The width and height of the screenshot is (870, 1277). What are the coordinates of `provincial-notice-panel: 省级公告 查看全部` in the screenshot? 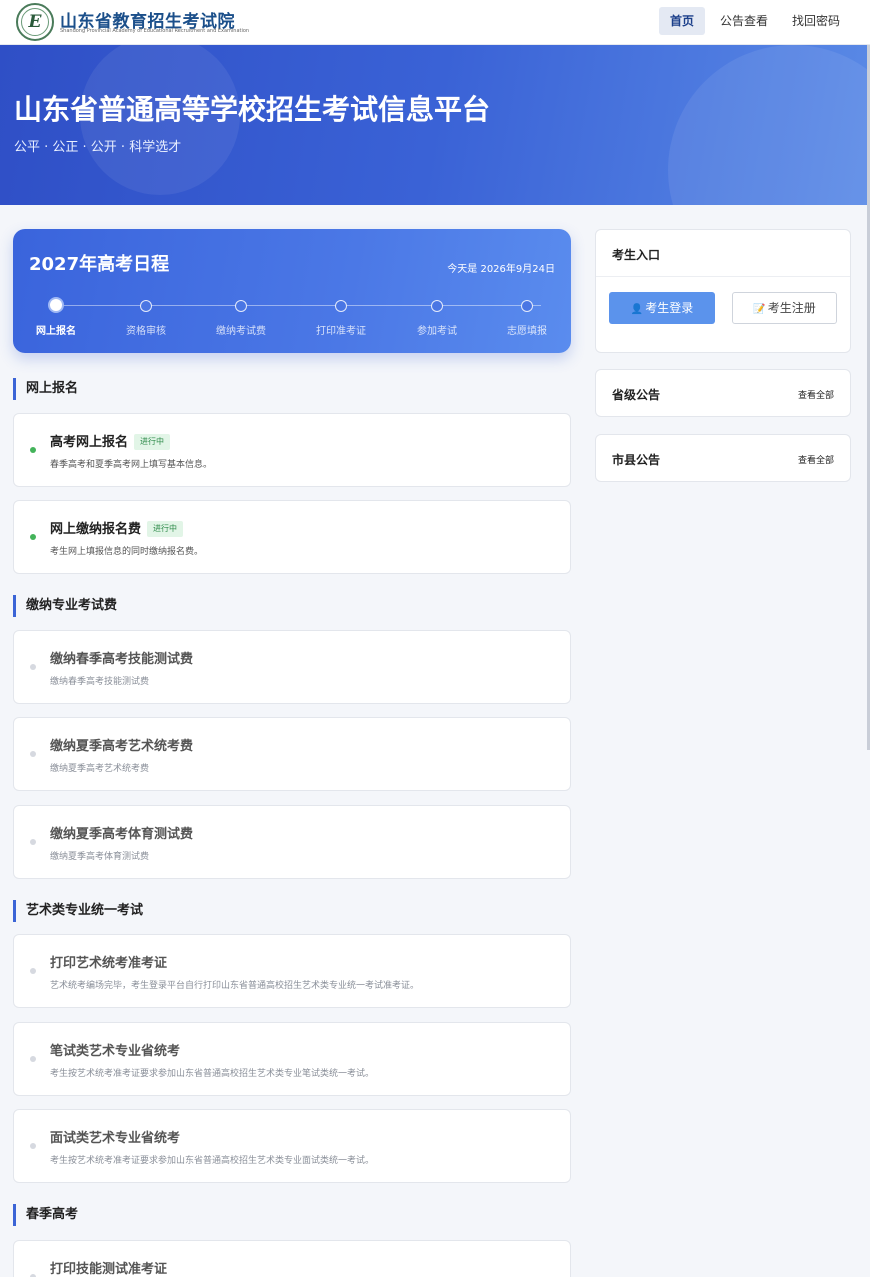 It's located at (723, 393).